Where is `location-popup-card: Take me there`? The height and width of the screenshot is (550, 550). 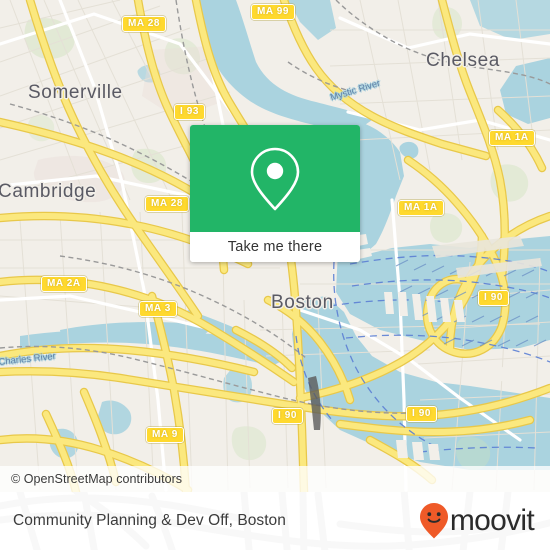
location-popup-card: Take me there is located at coordinates (275, 193).